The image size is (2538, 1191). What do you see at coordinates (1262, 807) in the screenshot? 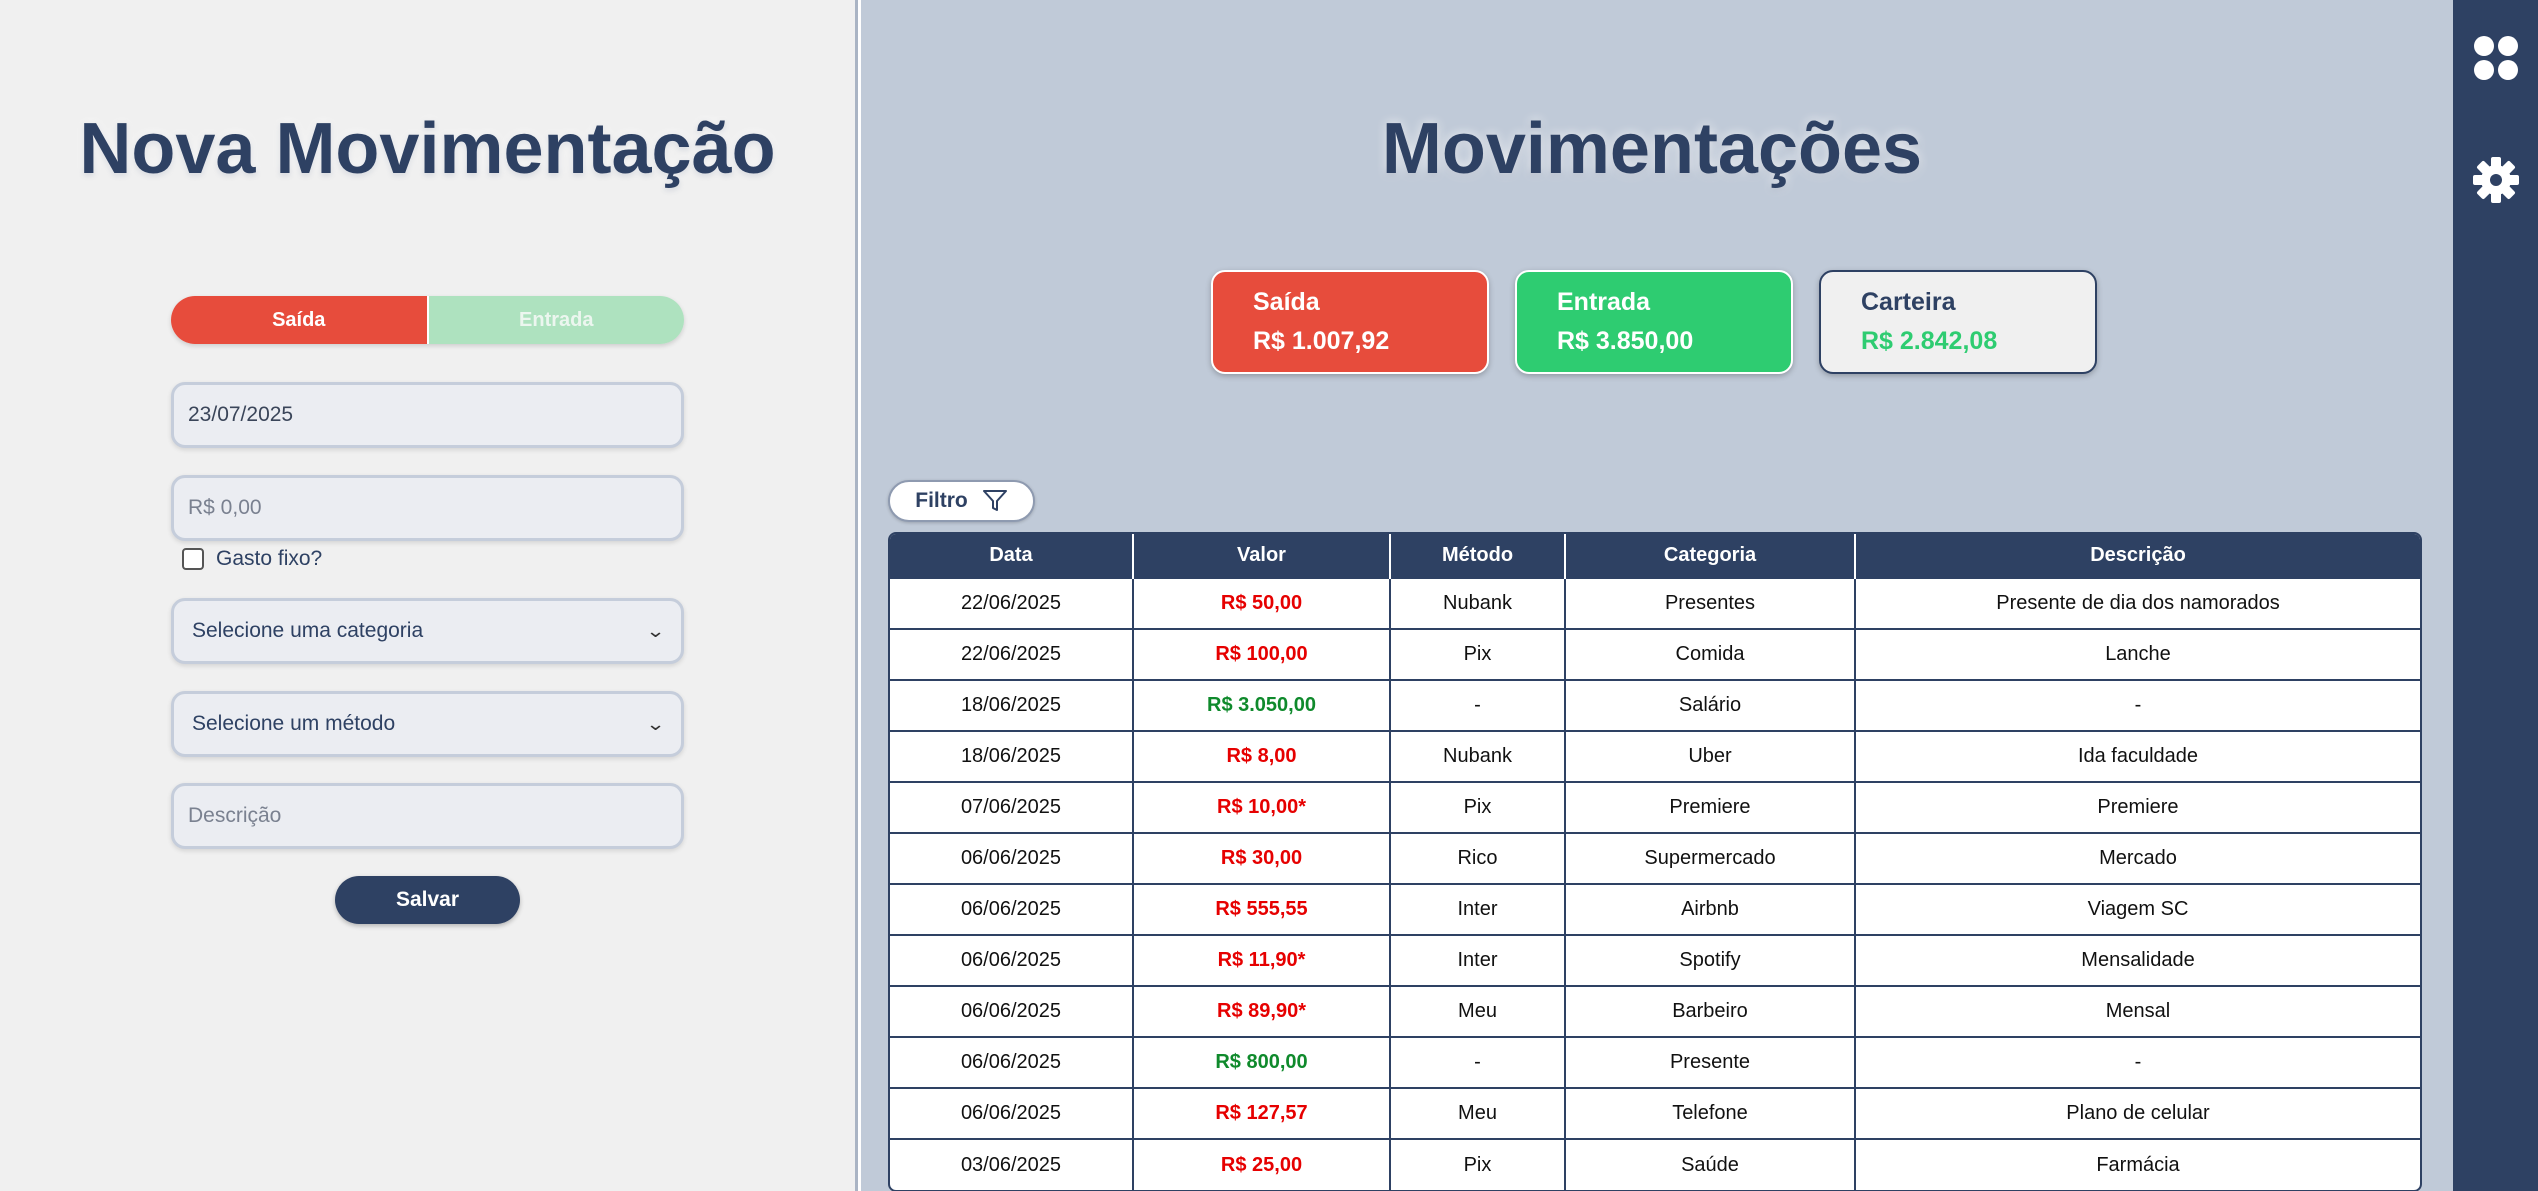
I see `cell-valor: R$ 10,00*` at bounding box center [1262, 807].